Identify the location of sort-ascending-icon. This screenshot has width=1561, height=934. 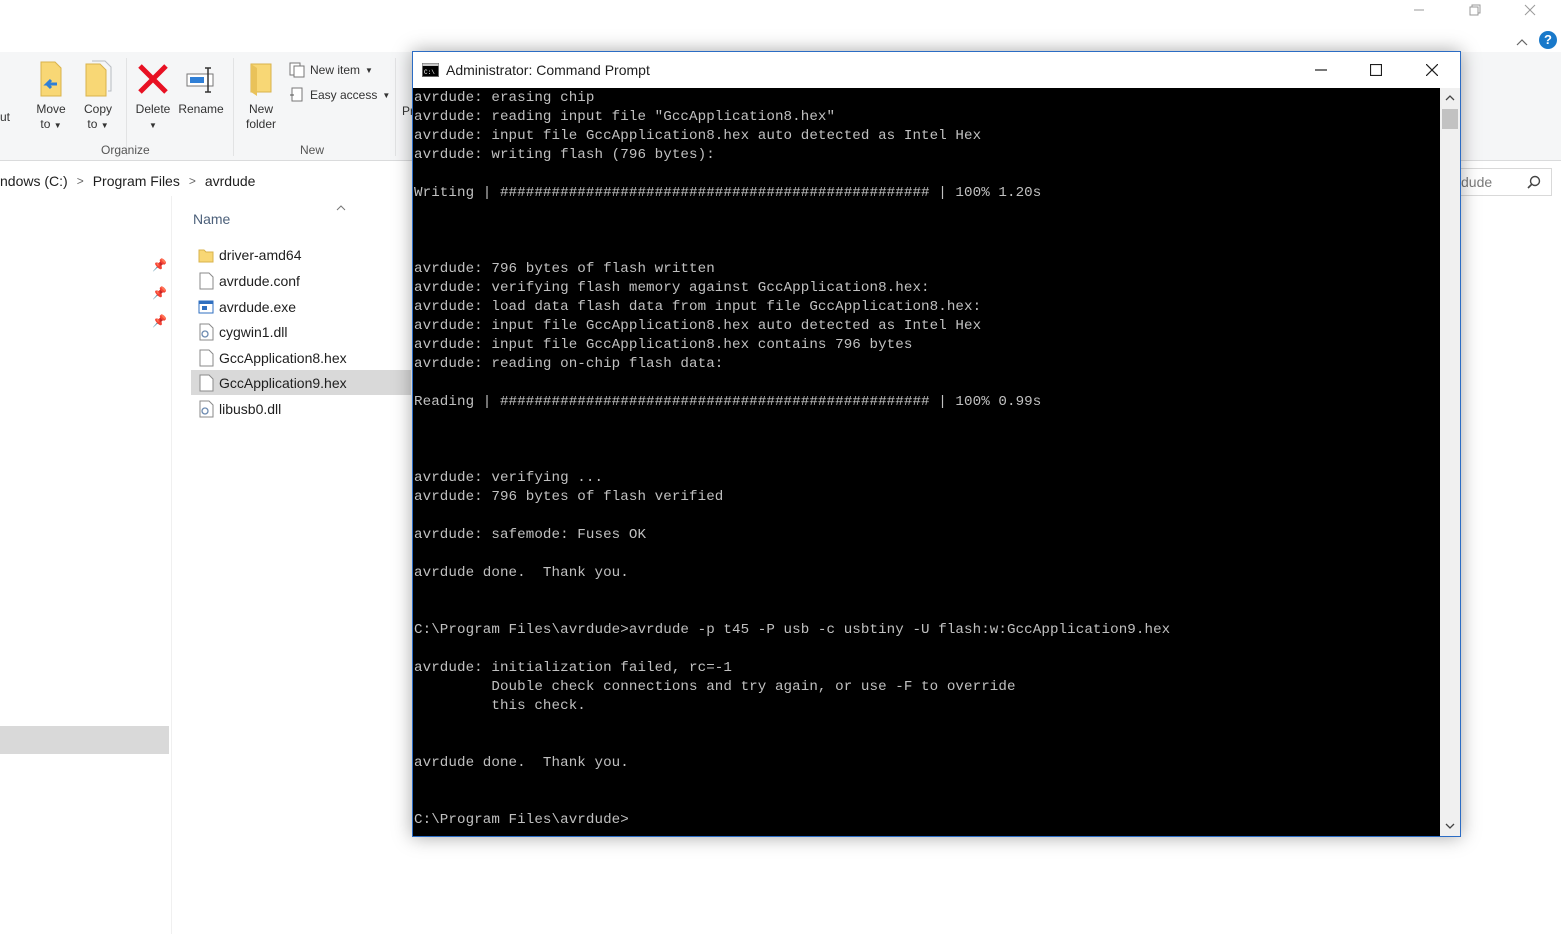
(341, 208).